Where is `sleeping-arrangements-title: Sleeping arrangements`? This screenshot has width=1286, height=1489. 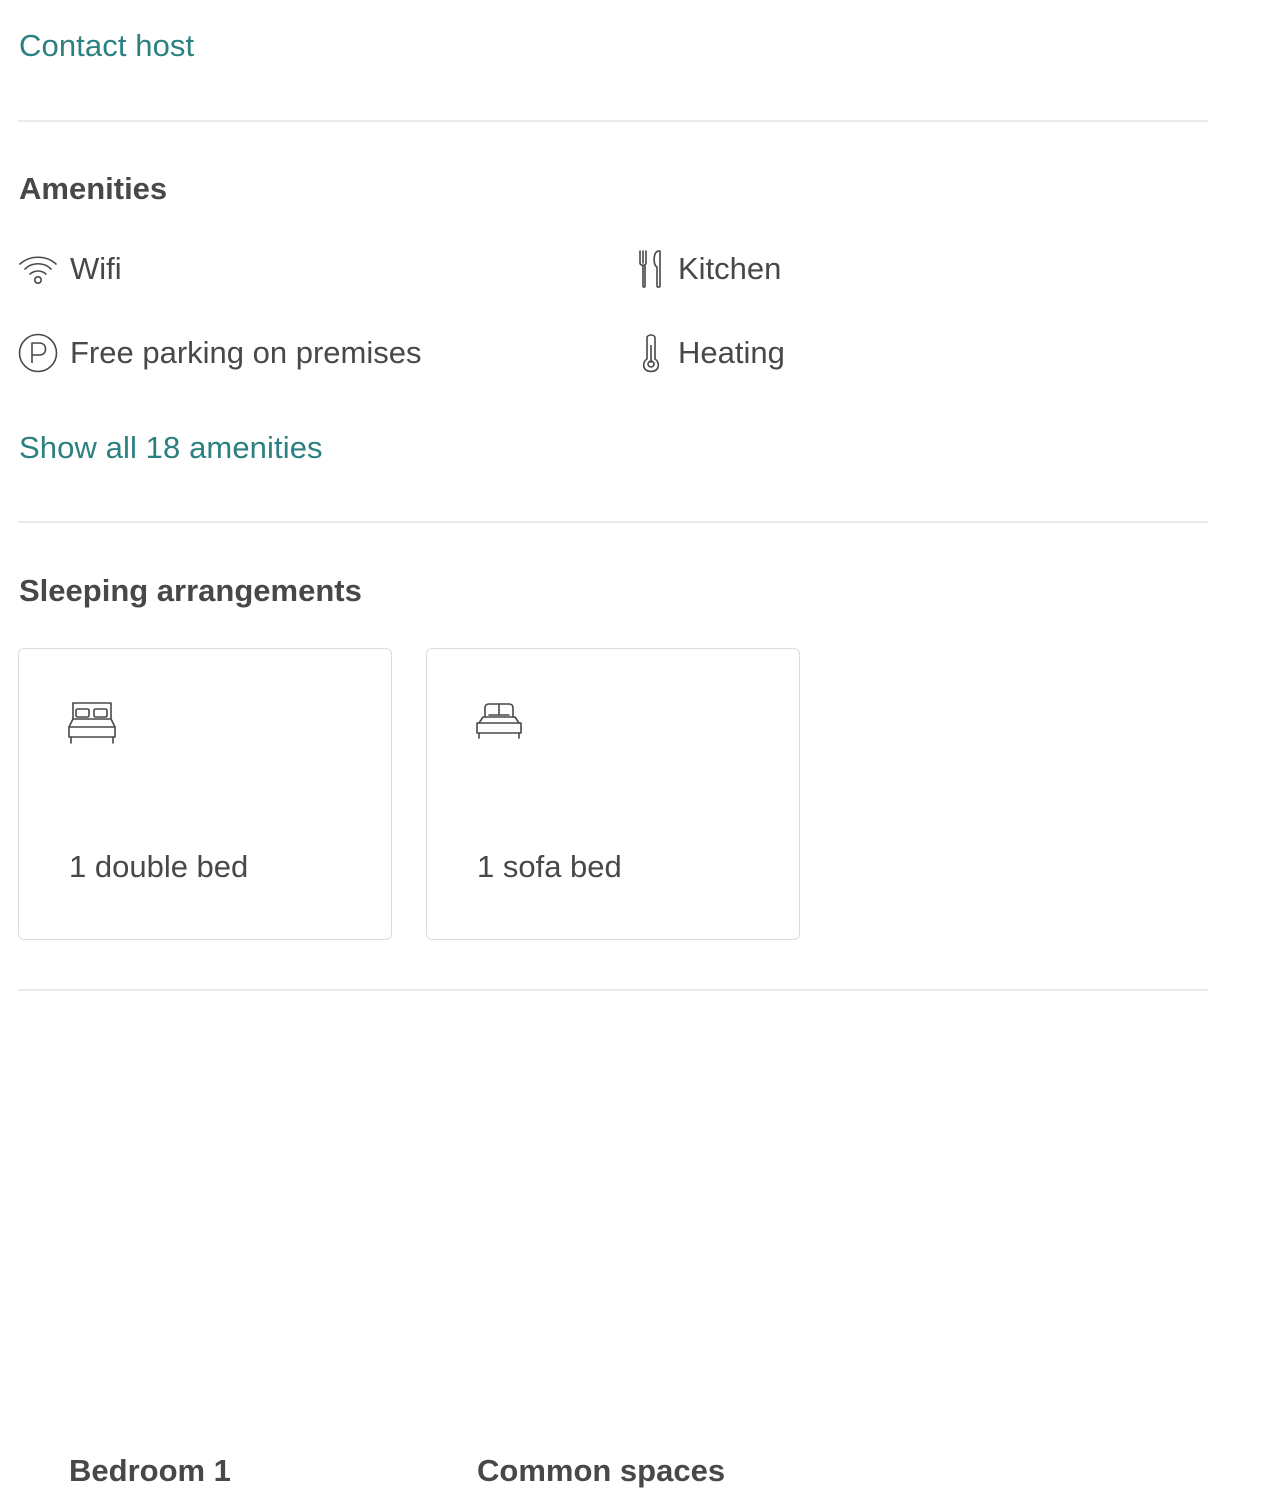 sleeping-arrangements-title: Sleeping arrangements is located at coordinates (190, 590).